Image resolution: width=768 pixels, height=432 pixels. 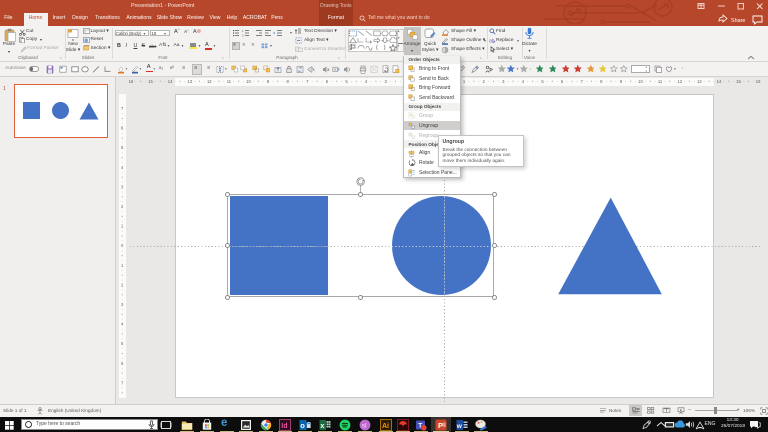 What do you see at coordinates (284, 425) in the screenshot?
I see `svg-text: Id` at bounding box center [284, 425].